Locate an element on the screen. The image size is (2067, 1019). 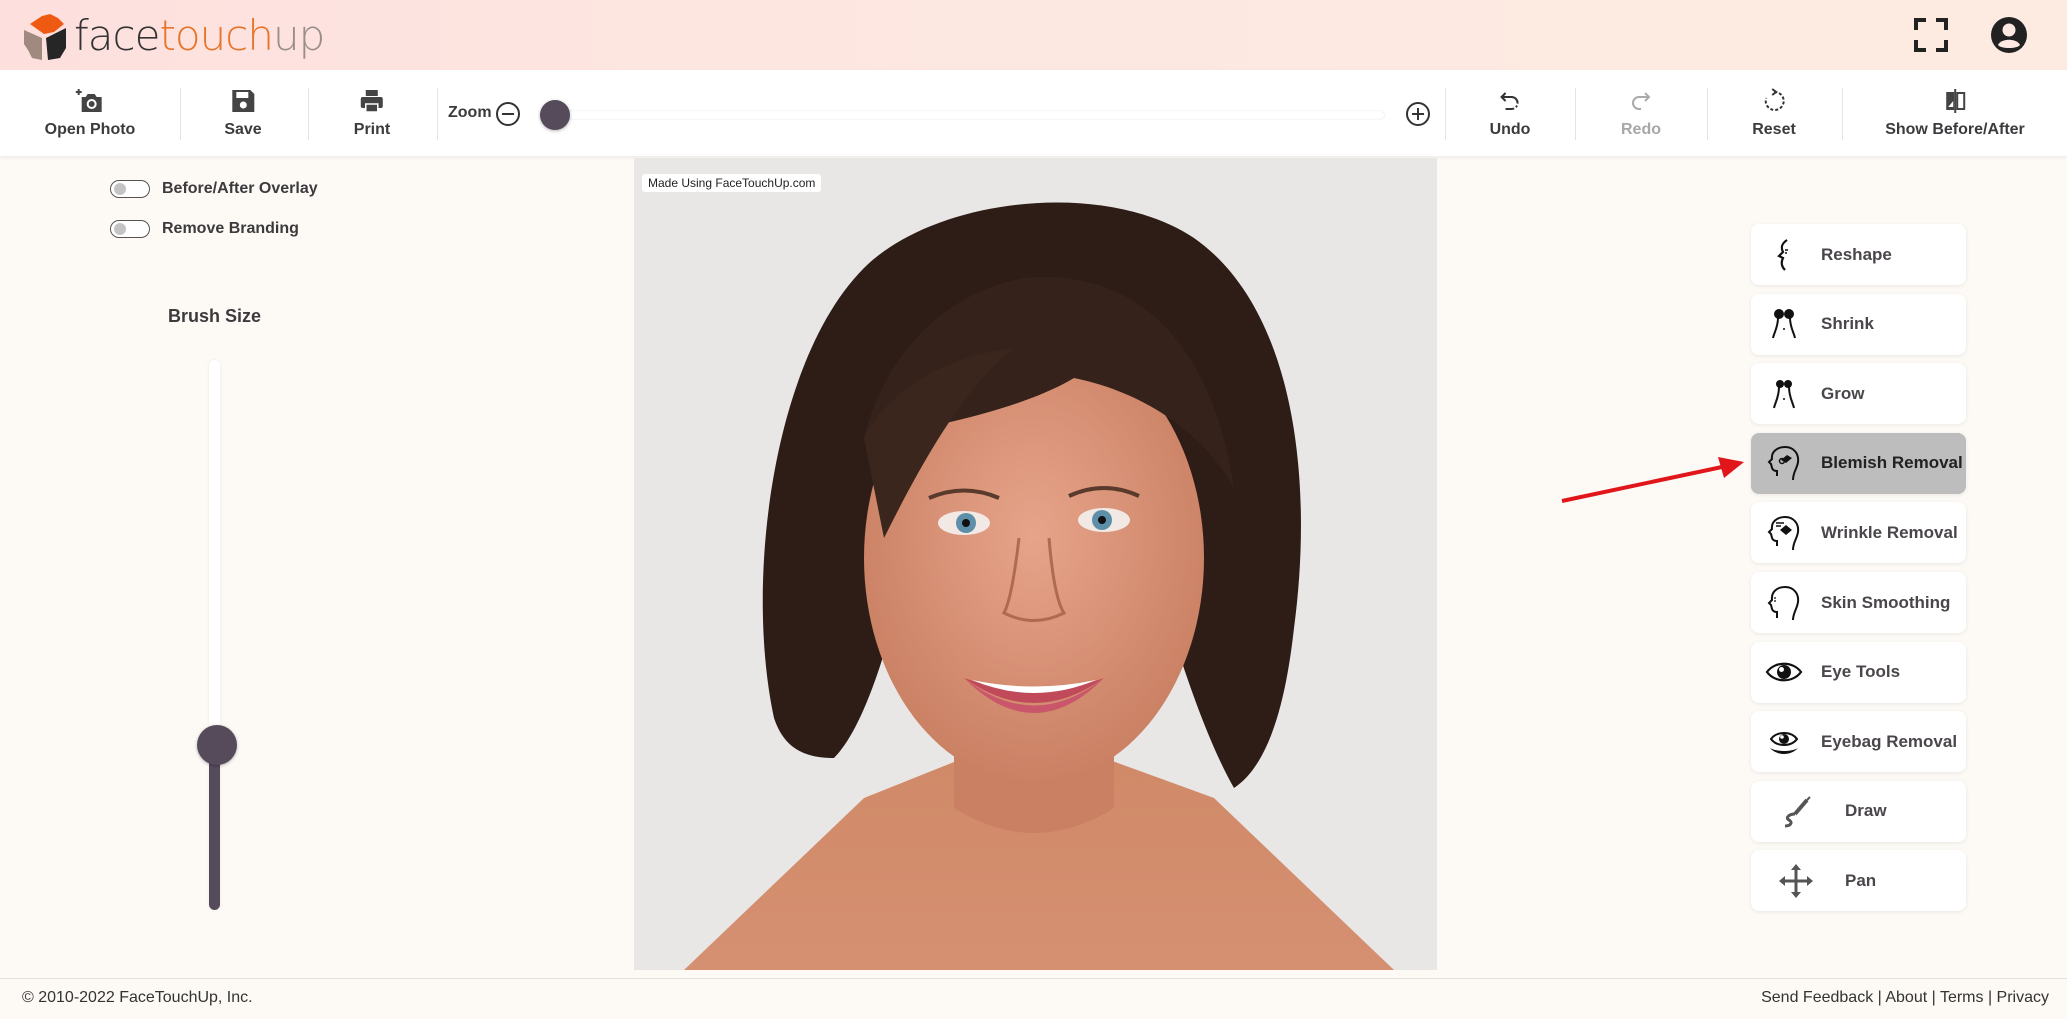
save-label: Save is located at coordinates (243, 129).